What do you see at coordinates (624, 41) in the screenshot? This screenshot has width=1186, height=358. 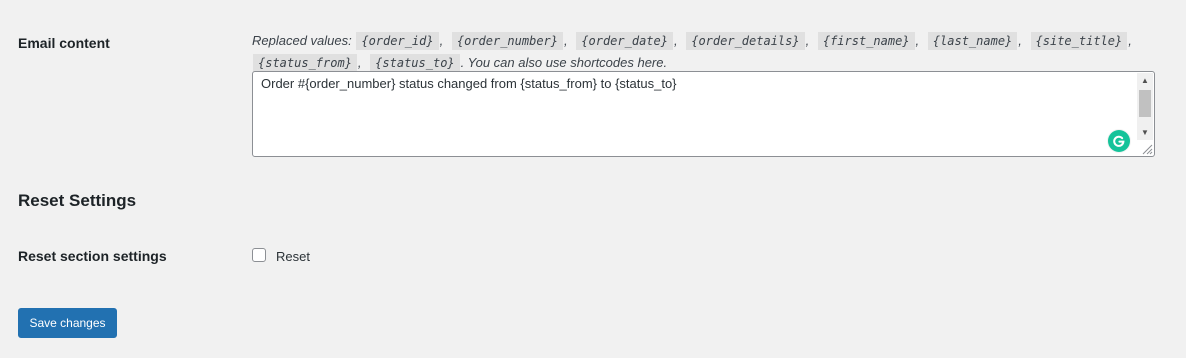 I see `placeholder-code: {order_date}` at bounding box center [624, 41].